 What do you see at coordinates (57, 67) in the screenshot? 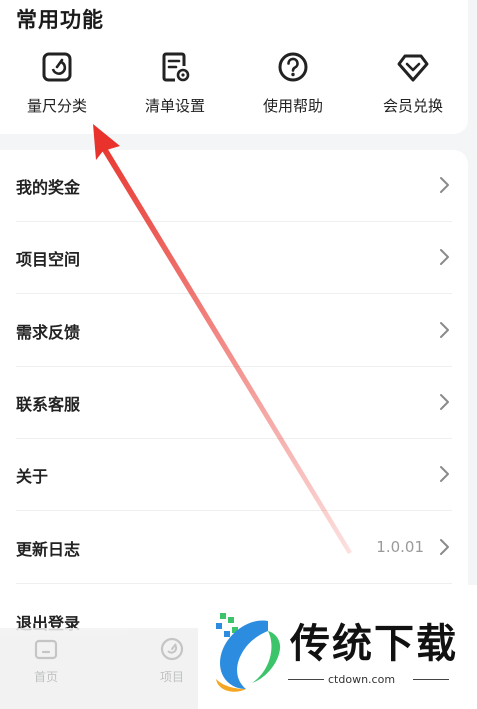
I see `measure-icon` at bounding box center [57, 67].